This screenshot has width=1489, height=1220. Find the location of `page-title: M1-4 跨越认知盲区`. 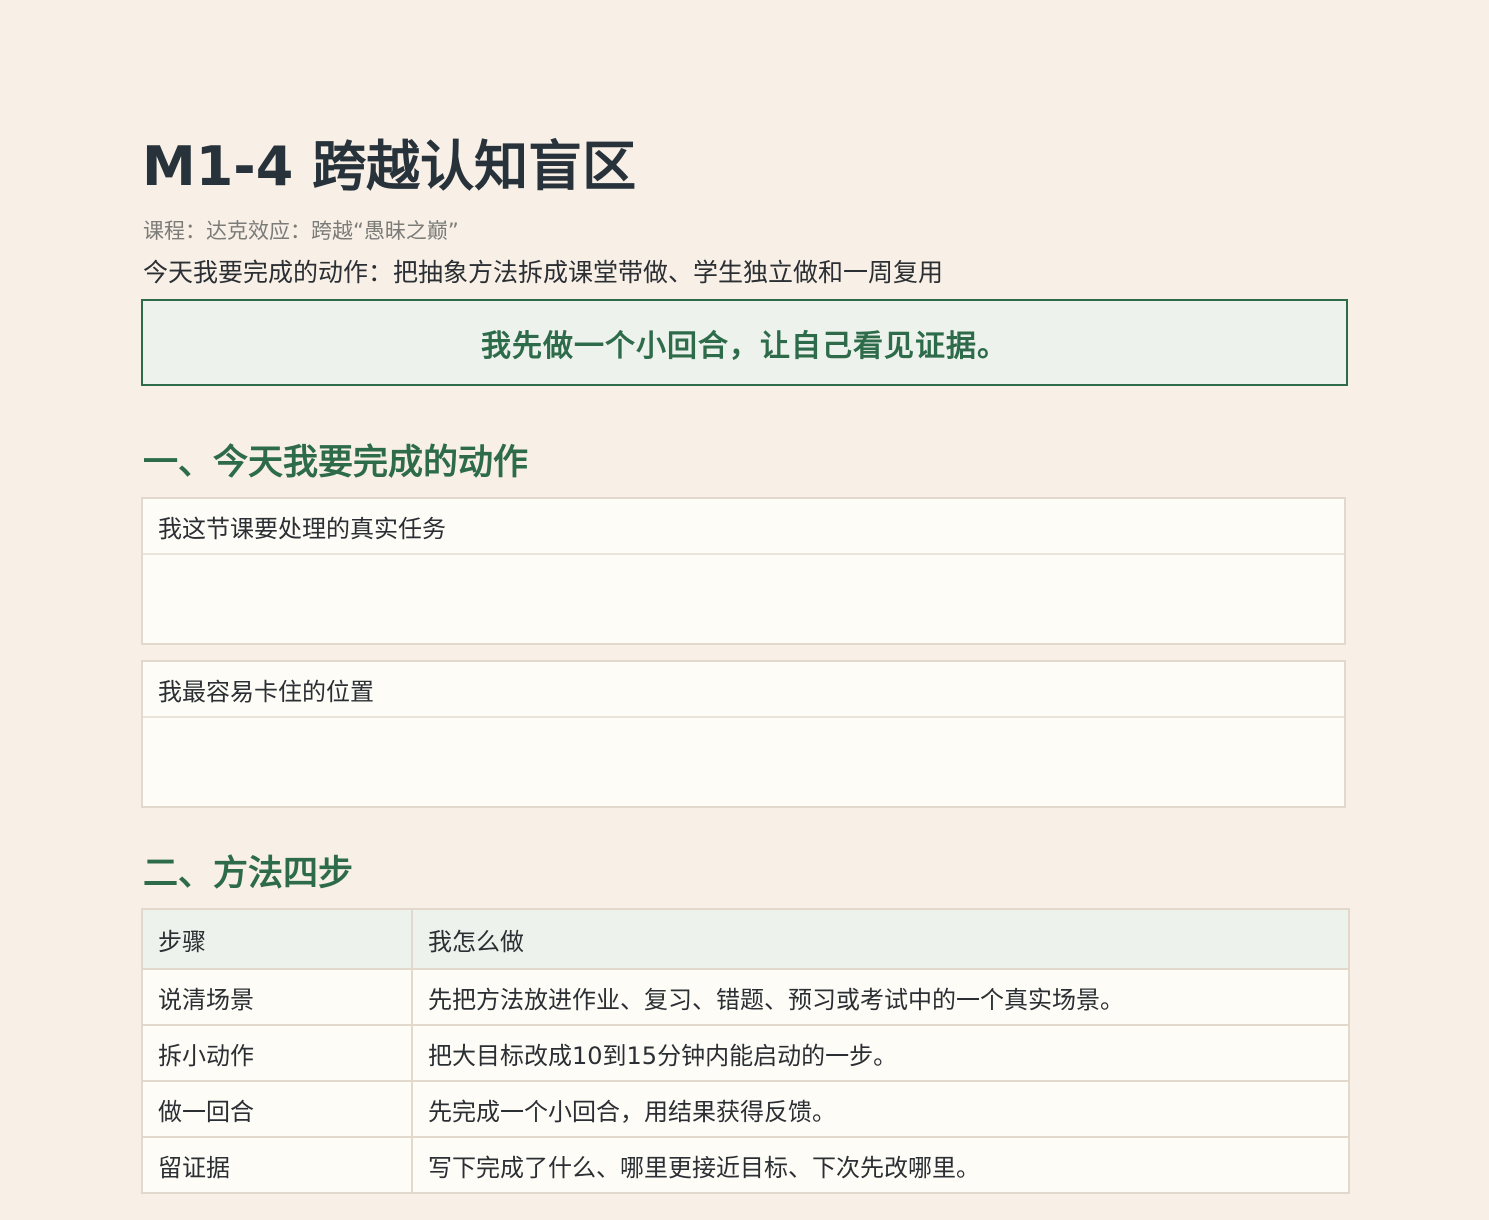

page-title: M1-4 跨越认知盲区 is located at coordinates (389, 166).